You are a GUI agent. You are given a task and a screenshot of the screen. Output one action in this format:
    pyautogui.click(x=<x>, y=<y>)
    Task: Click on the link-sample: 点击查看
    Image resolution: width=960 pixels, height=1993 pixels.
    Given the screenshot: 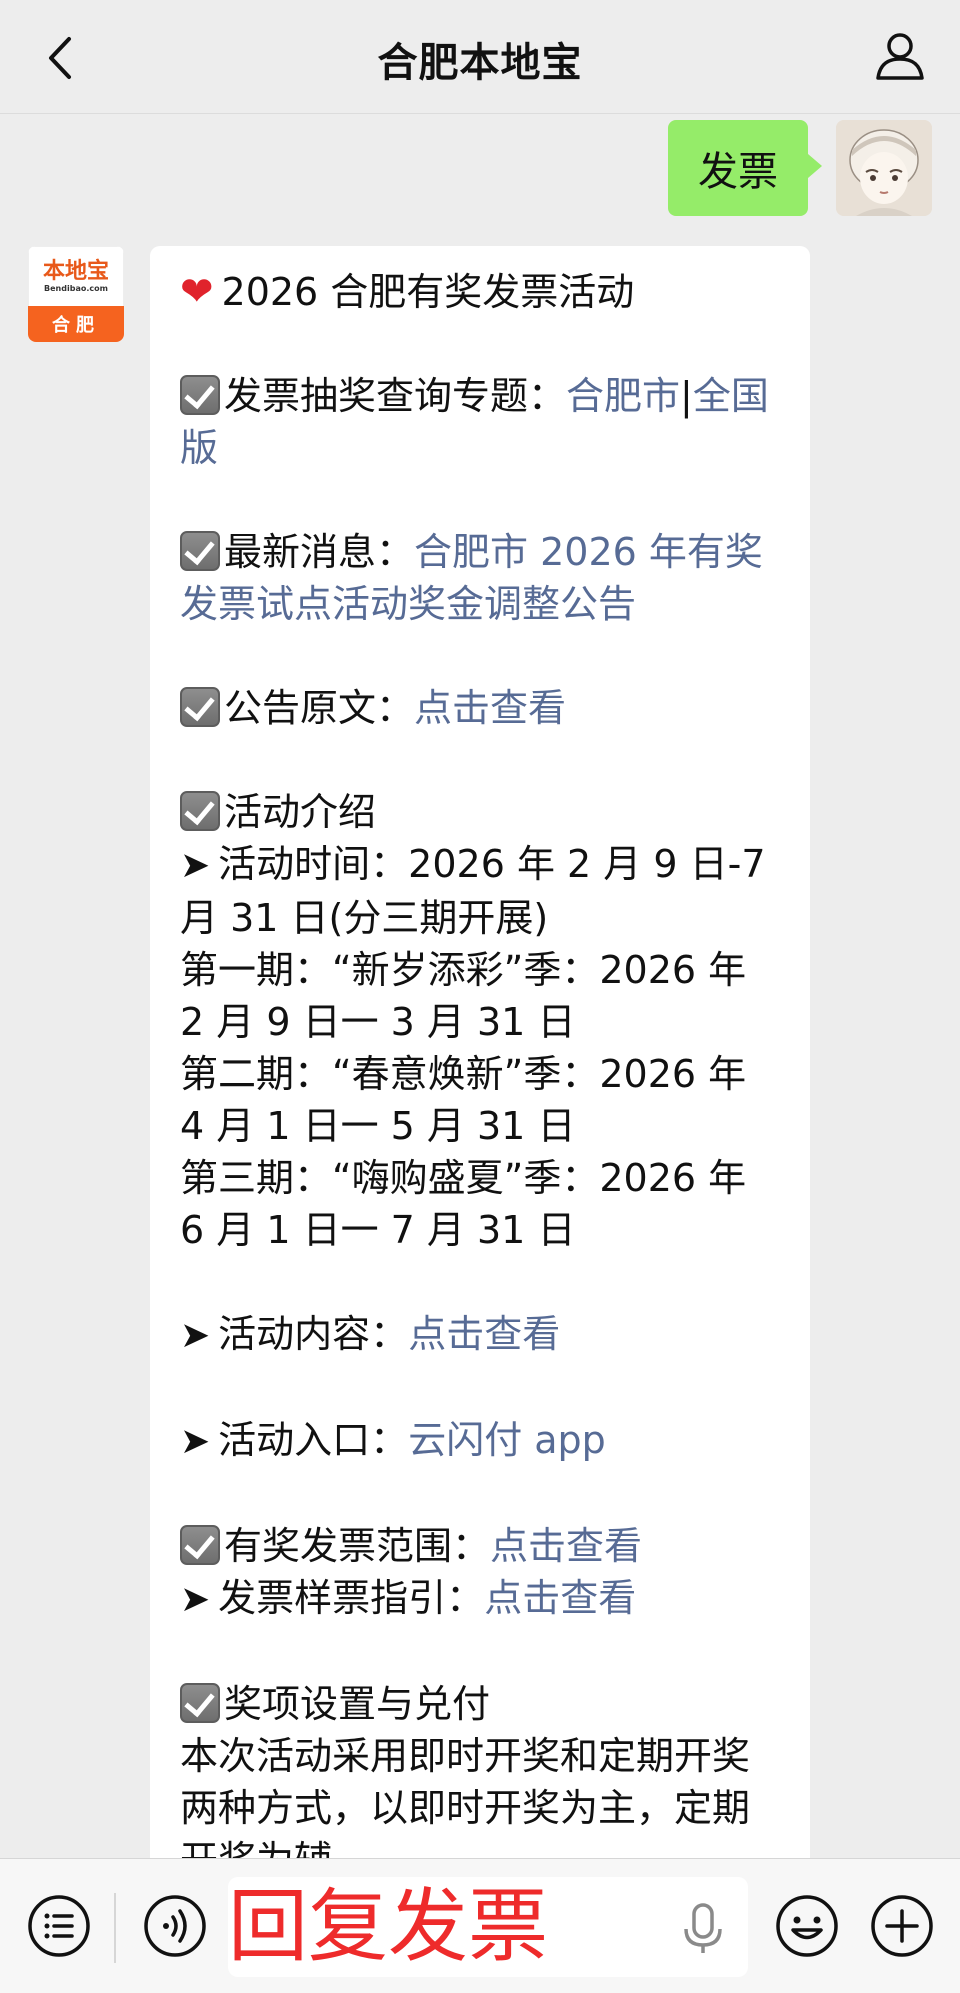 What is the action you would take?
    pyautogui.click(x=560, y=1598)
    